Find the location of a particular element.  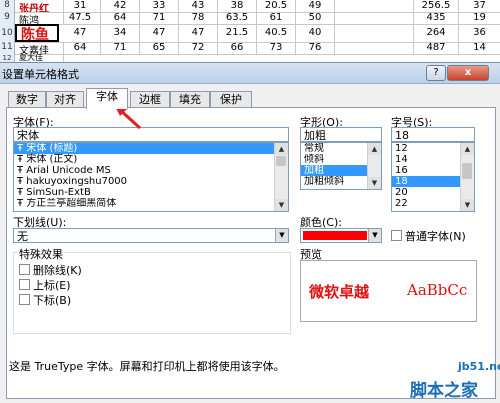

data-cell: 38 is located at coordinates (237, 6).